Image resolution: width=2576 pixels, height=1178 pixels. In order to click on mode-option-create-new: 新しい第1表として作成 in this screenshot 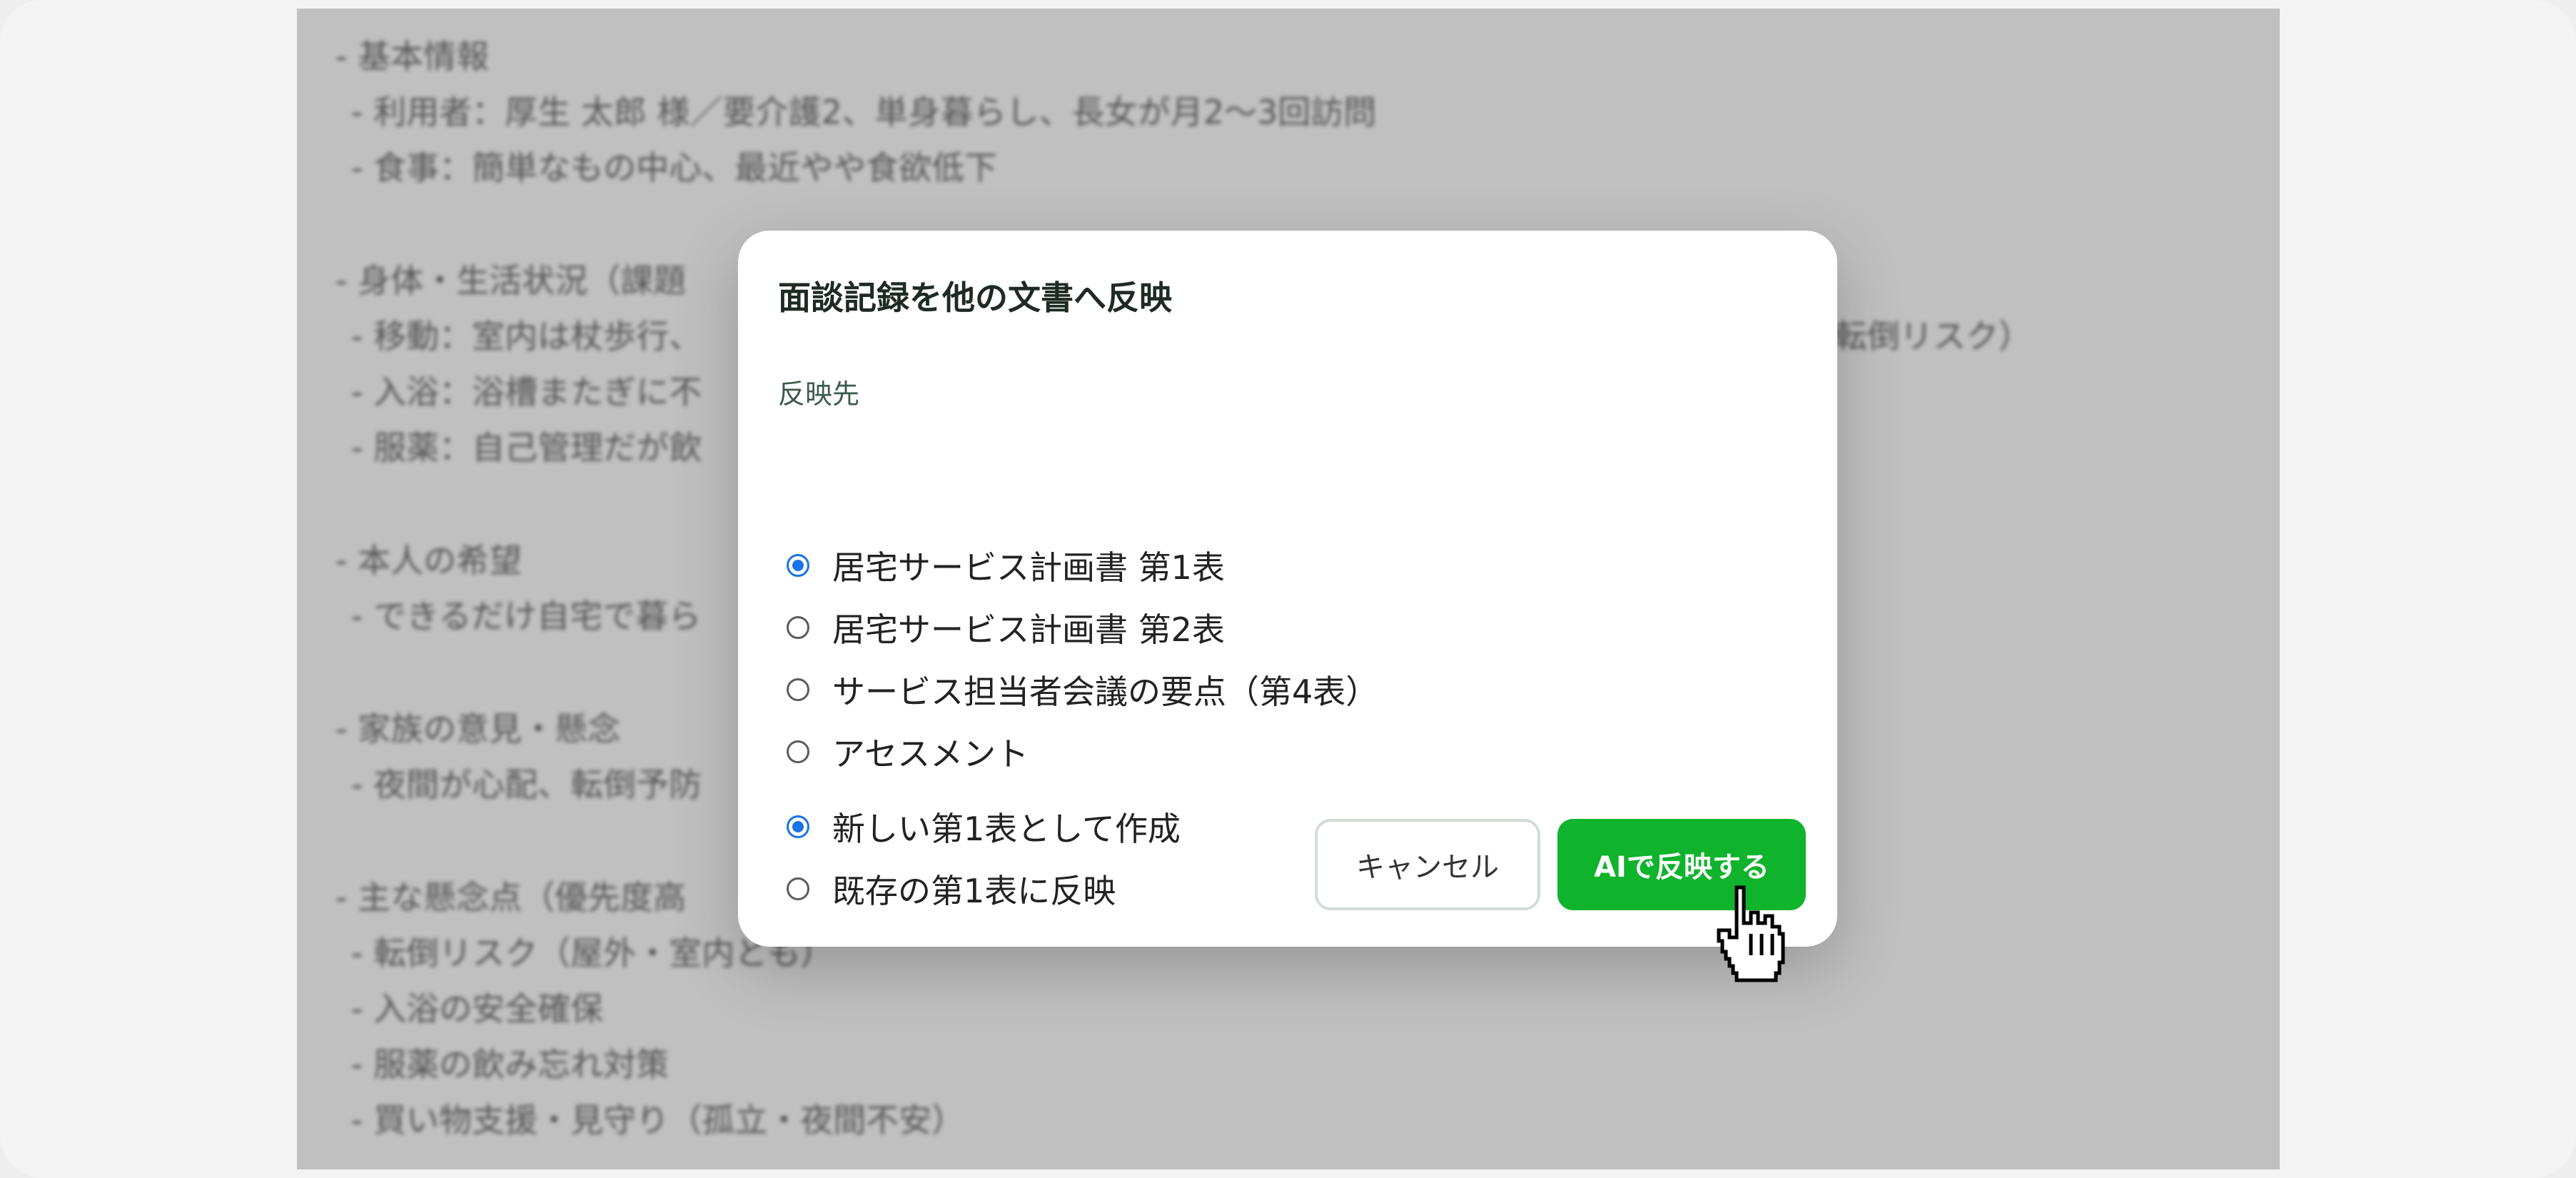, I will do `click(984, 827)`.